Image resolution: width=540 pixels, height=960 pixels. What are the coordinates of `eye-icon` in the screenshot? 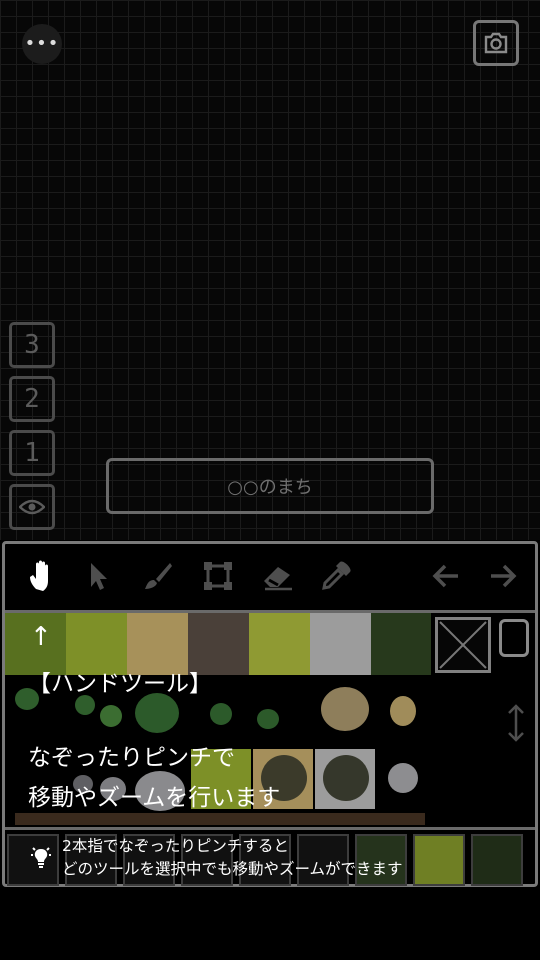 It's located at (32, 507).